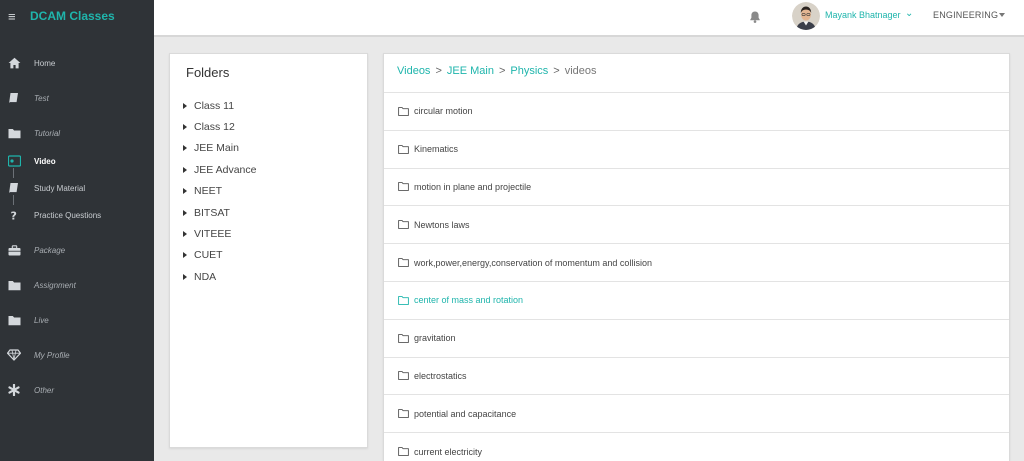 This screenshot has height=461, width=1024. Describe the element at coordinates (696, 299) in the screenshot. I see `list-item: center of mass and rotation` at that location.